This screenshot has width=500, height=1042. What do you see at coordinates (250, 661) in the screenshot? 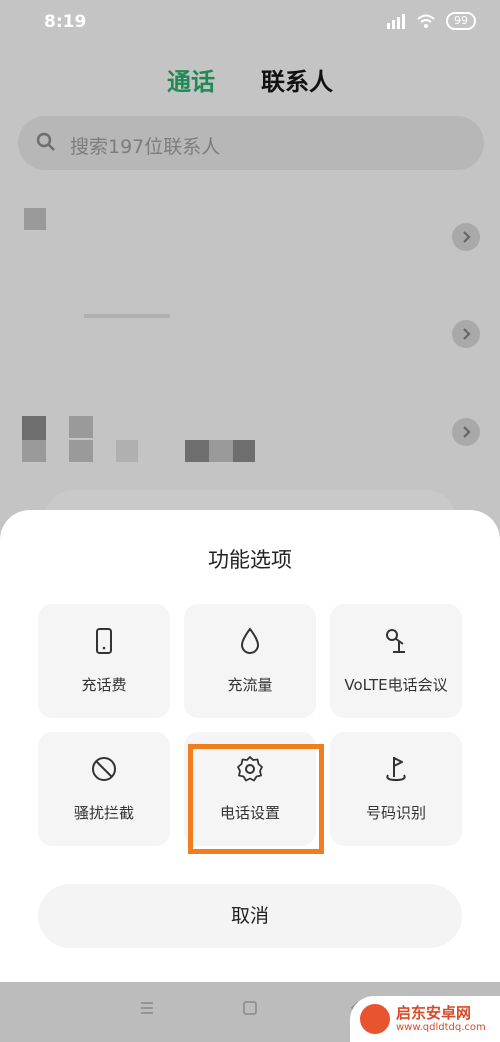
I see `option-recharge-data: 充流量` at bounding box center [250, 661].